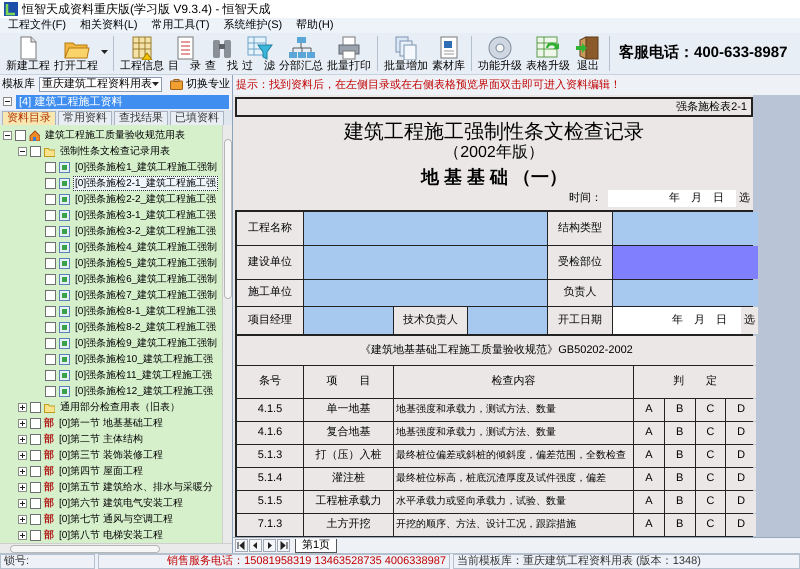 This screenshot has width=800, height=569. Describe the element at coordinates (588, 53) in the screenshot. I see `toolbar-button: 退出` at that location.